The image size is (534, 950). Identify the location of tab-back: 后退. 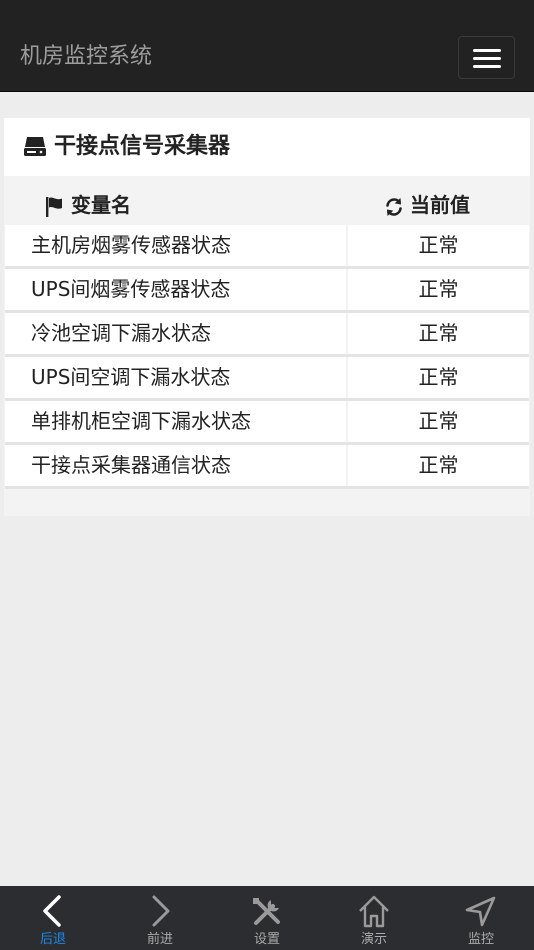
(53, 918).